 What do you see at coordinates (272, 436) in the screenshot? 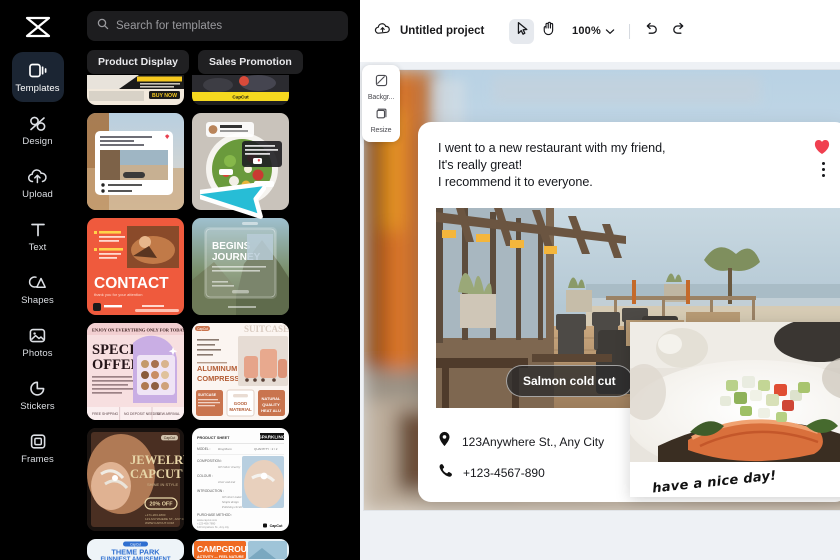
I see `svg-text: SPARKLING` at bounding box center [272, 436].